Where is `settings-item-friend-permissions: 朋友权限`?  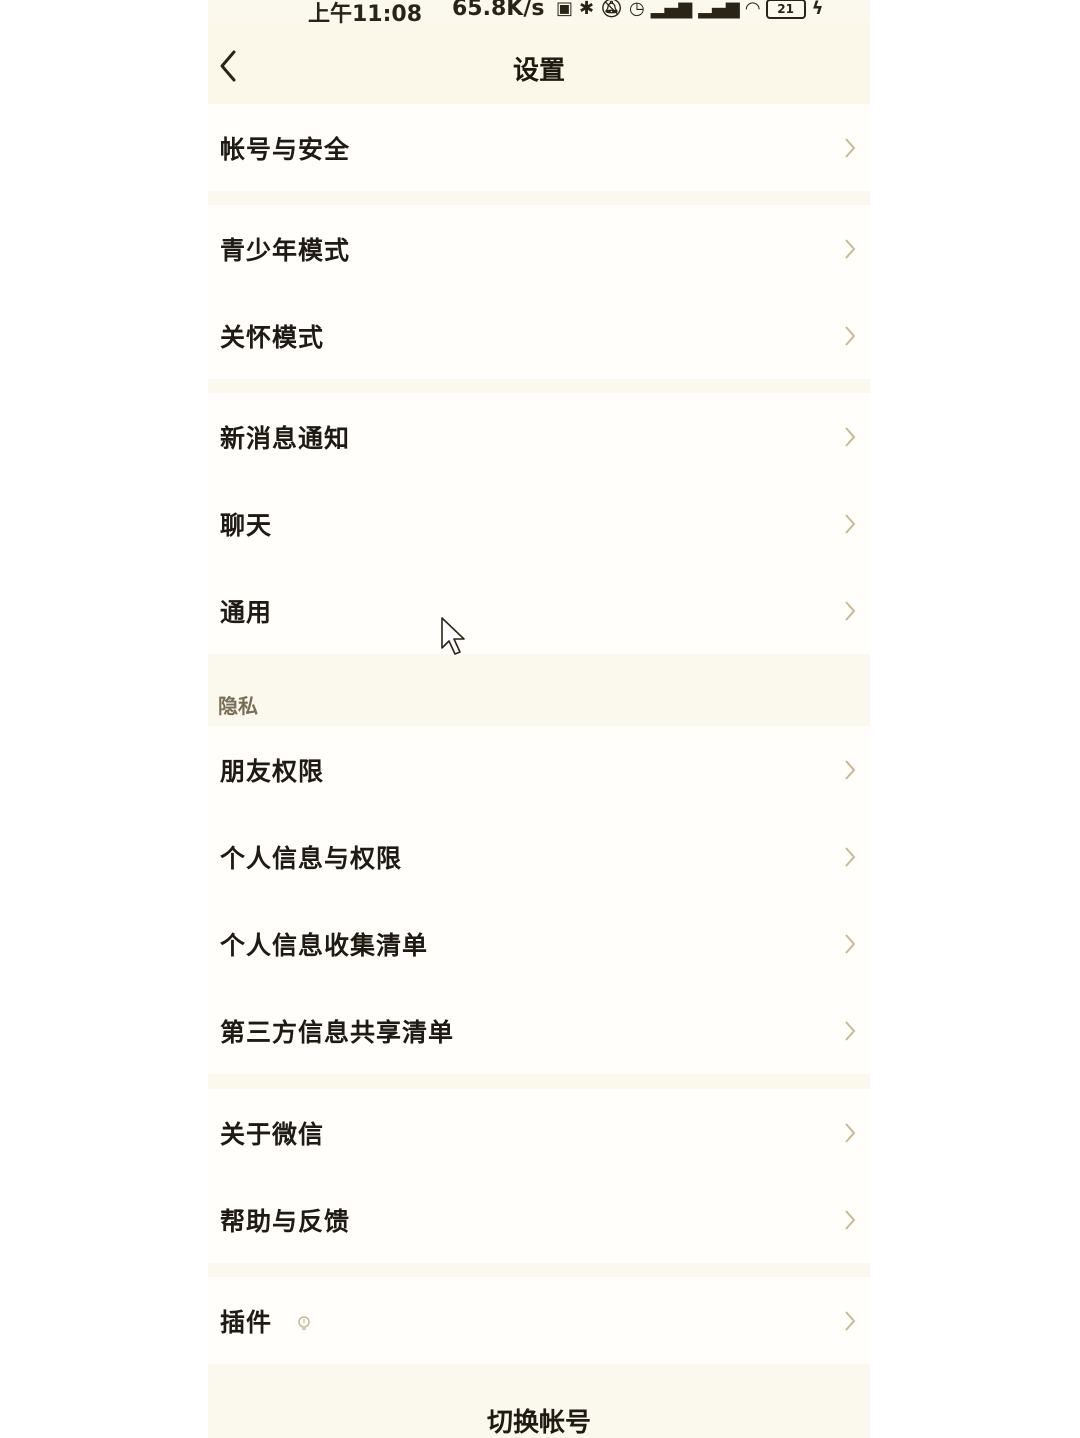 settings-item-friend-permissions: 朋友权限 is located at coordinates (539, 769).